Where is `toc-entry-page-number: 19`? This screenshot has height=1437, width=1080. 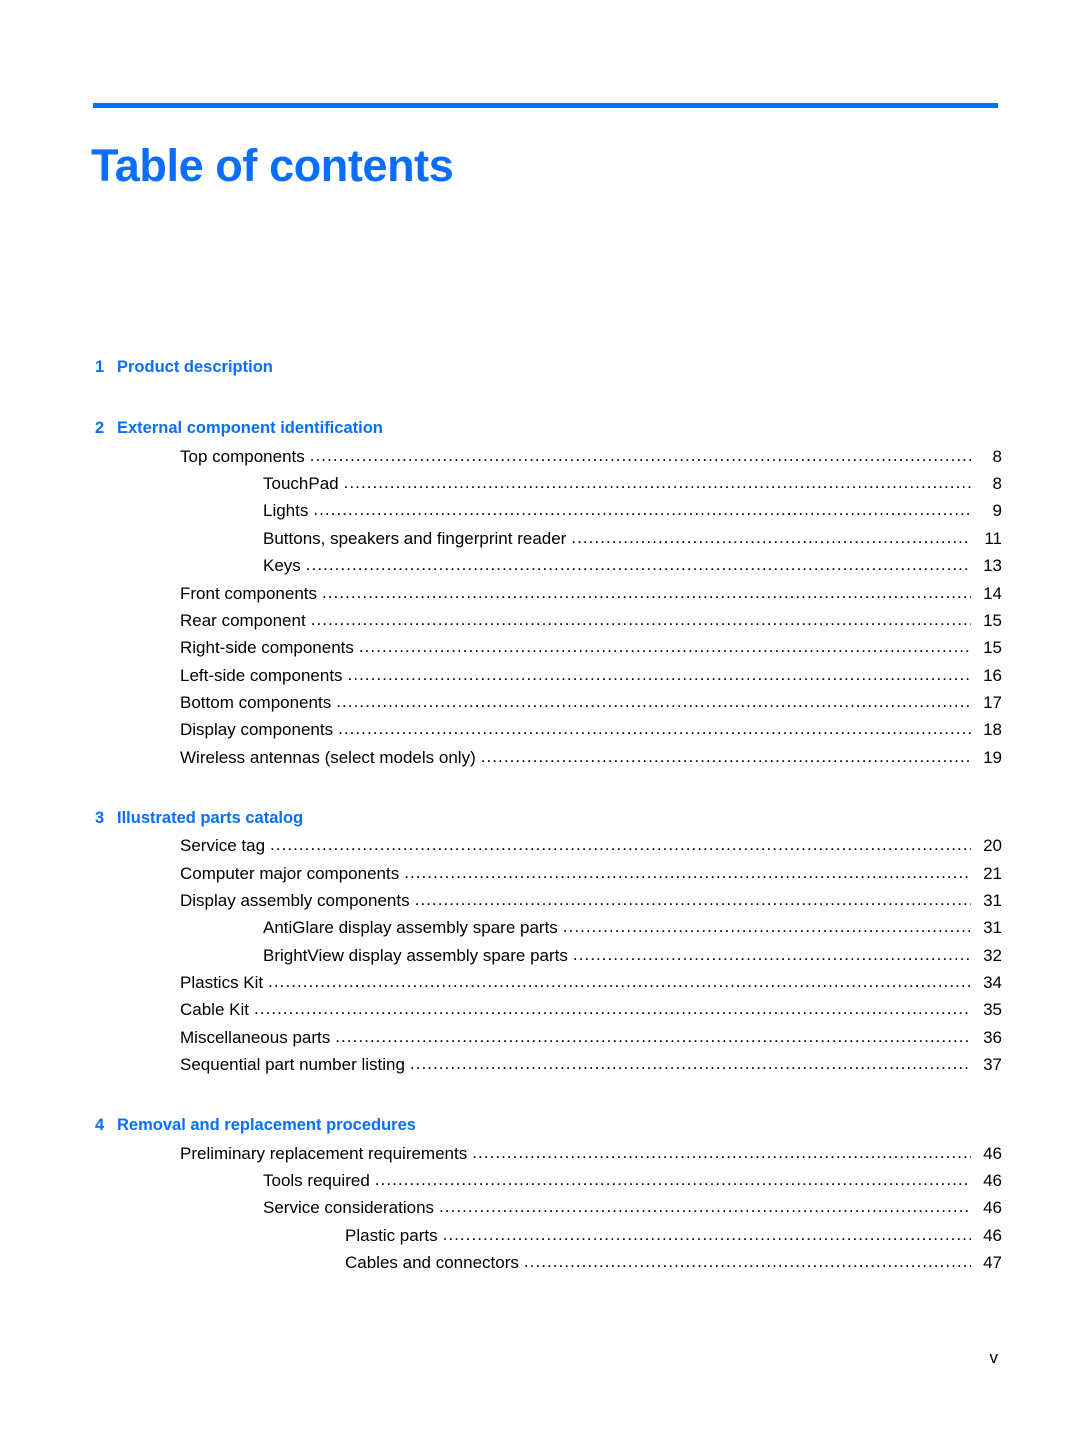
toc-entry-page-number: 19 is located at coordinates (992, 757).